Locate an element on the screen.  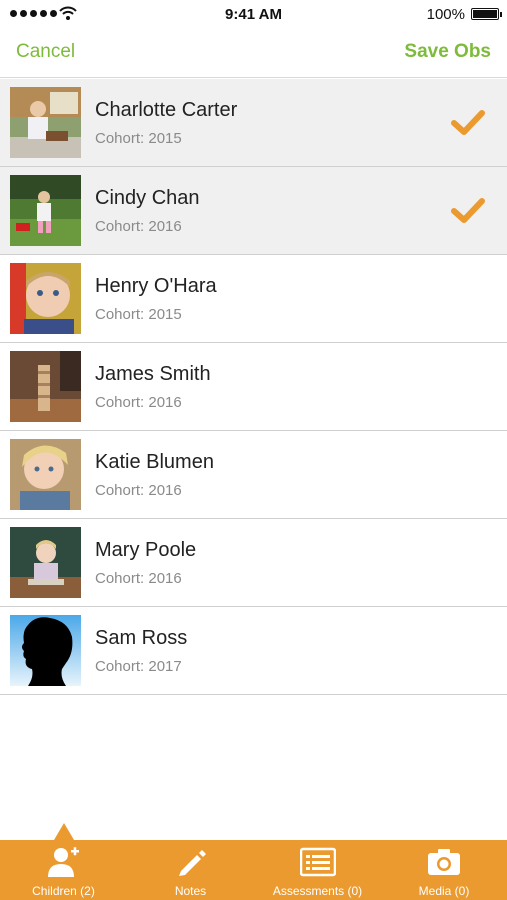
child-row-mary-poole: Mary Poole Cohort: 2016 is located at coordinates (253, 563).